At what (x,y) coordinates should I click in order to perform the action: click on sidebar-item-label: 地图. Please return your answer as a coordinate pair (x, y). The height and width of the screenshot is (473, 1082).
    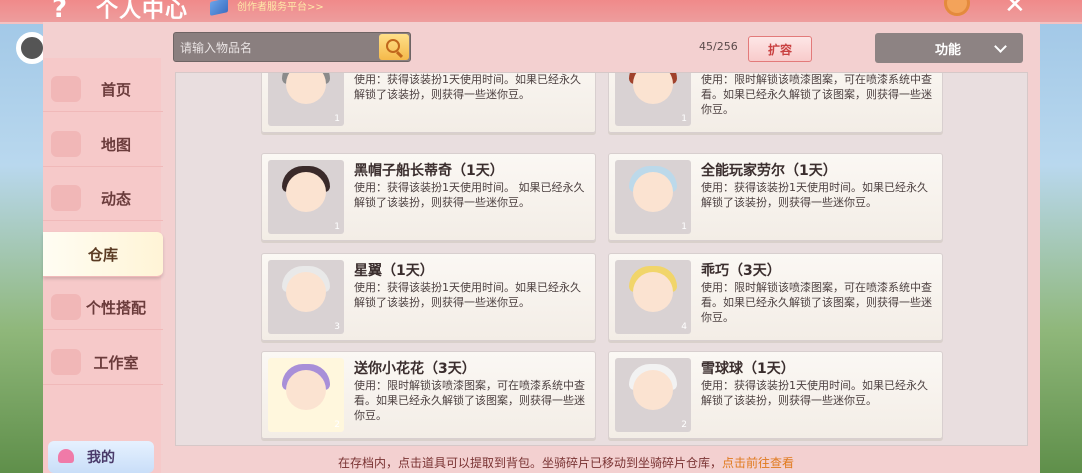
    Looking at the image, I should click on (115, 144).